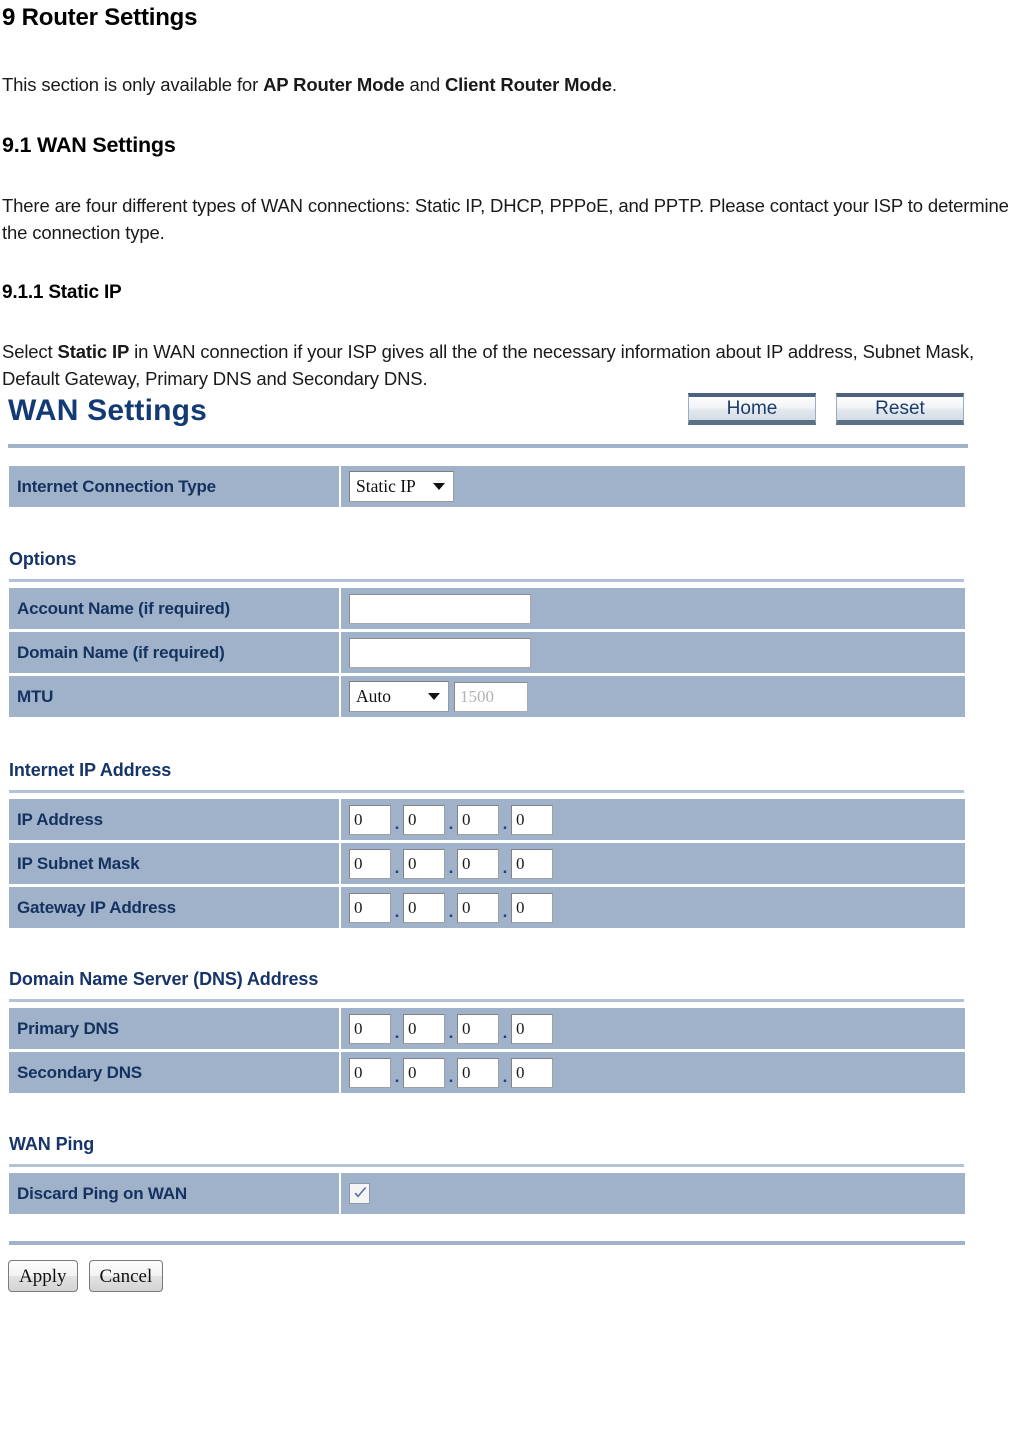  I want to click on section-title-options: Options, so click(43, 559).